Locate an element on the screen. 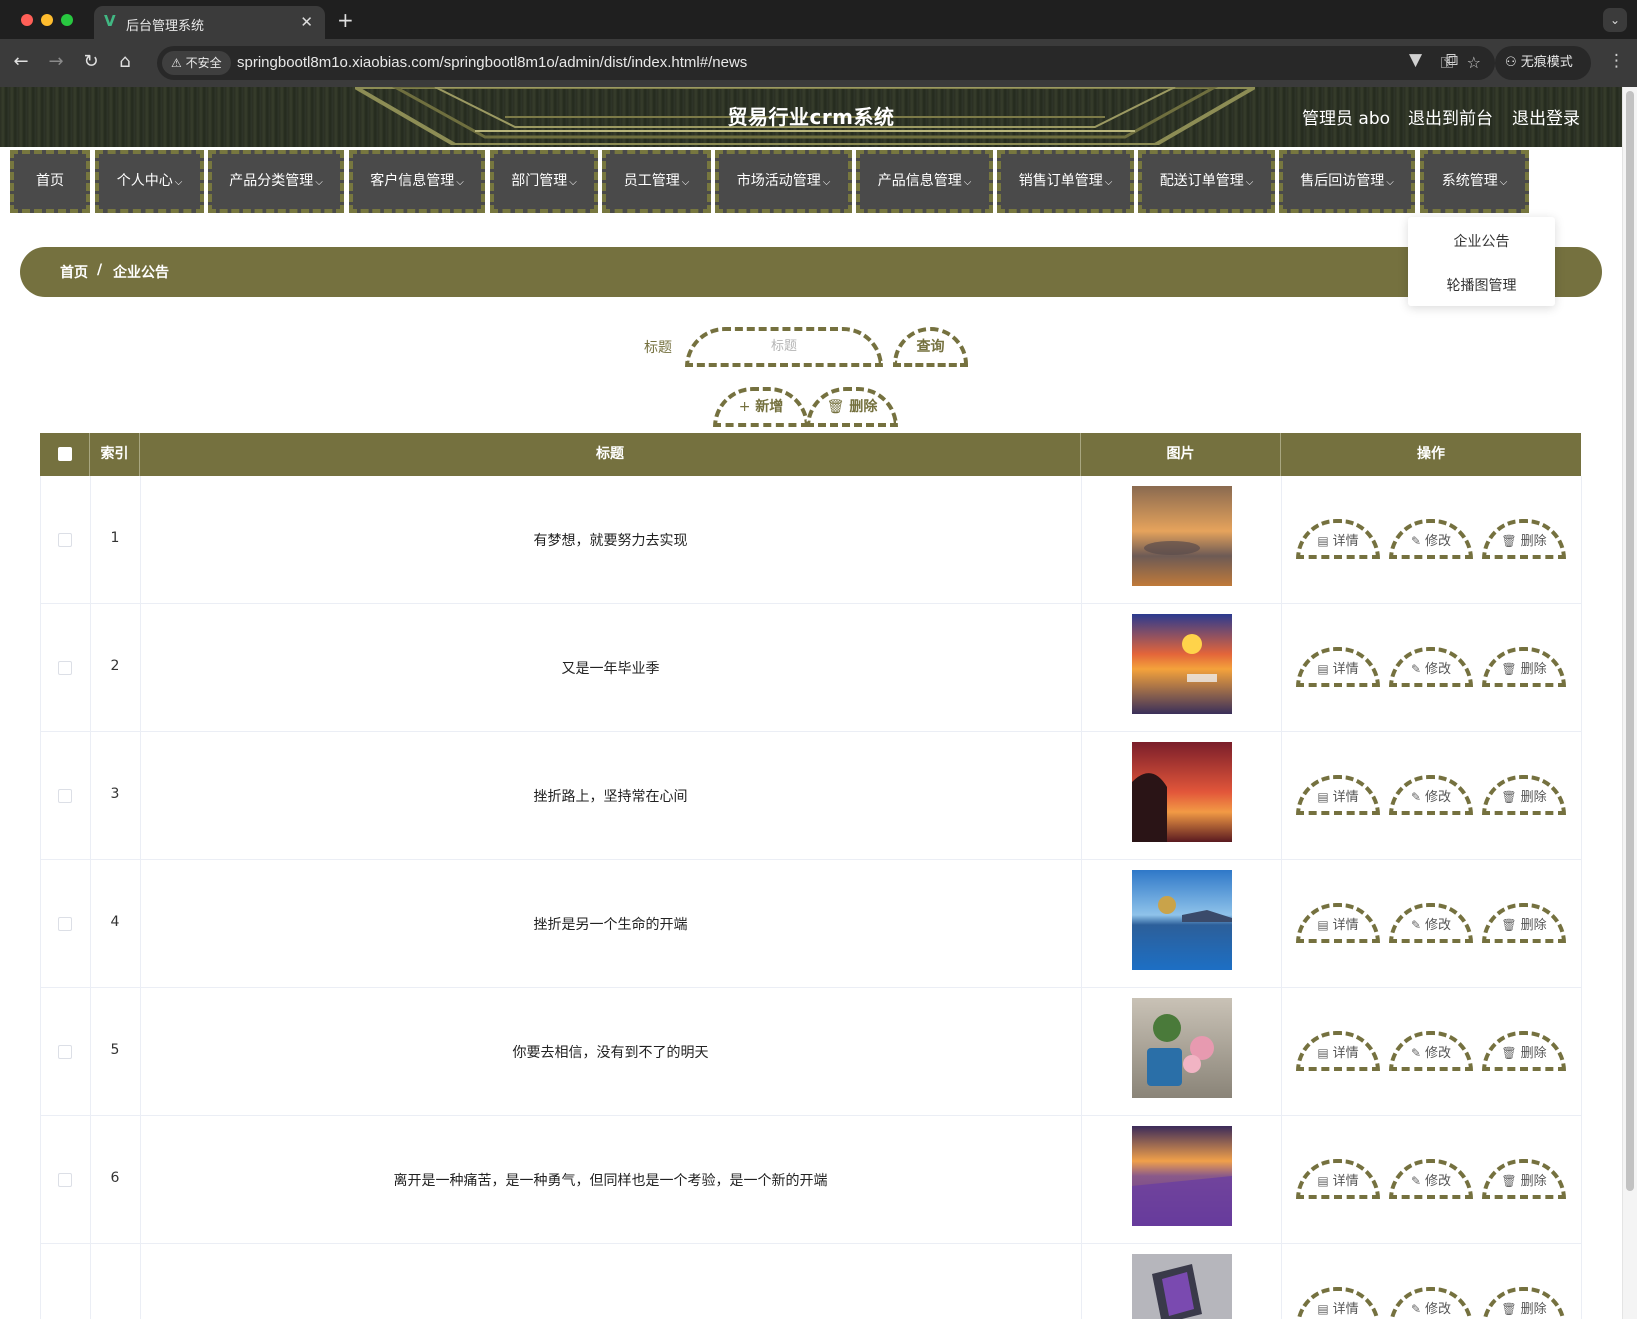 The image size is (1637, 1319). close-tab-icon: ✕ is located at coordinates (306, 22).